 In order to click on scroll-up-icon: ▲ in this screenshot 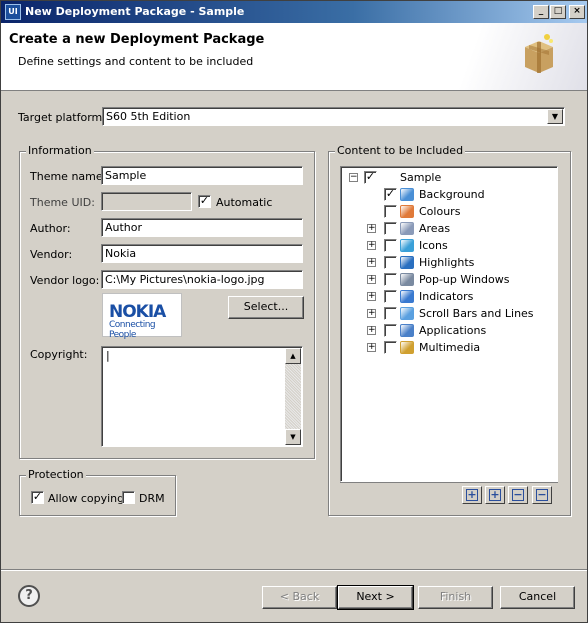, I will do `click(293, 356)`.